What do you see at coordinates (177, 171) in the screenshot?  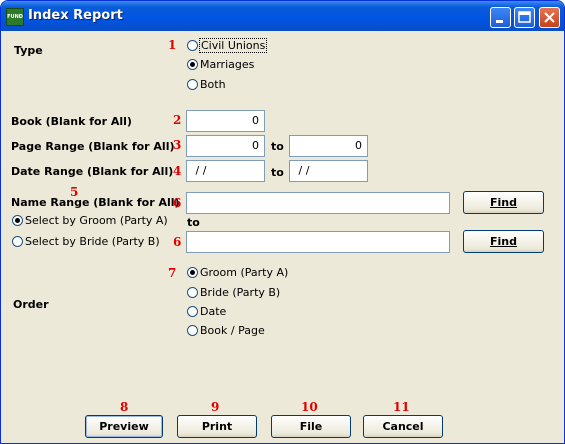 I see `marker-4: 4` at bounding box center [177, 171].